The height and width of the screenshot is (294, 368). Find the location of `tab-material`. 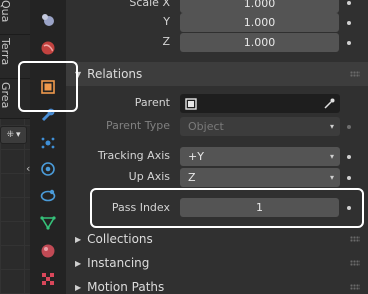

tab-material is located at coordinates (48, 251).